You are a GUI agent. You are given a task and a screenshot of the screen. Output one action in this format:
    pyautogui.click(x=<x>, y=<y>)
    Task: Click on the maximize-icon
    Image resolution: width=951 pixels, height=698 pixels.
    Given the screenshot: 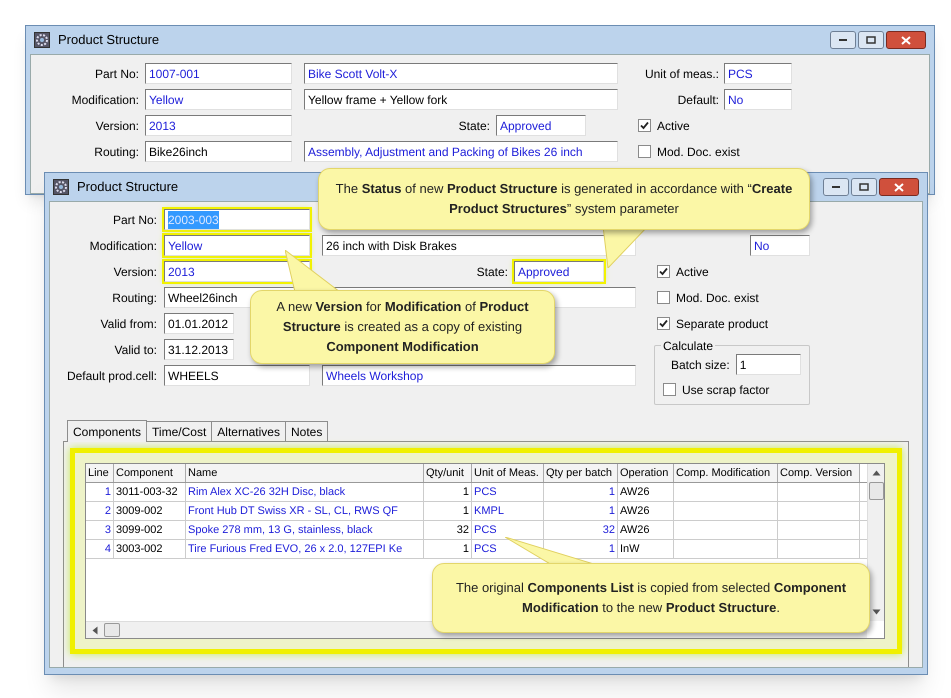 What is the action you would take?
    pyautogui.click(x=871, y=40)
    